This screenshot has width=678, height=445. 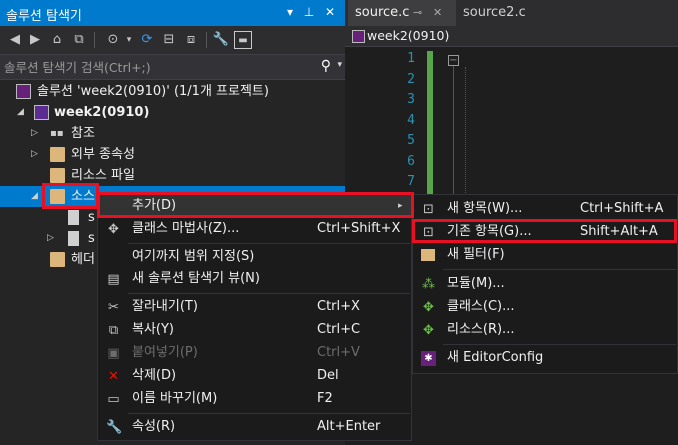 I want to click on menu-item-label: 복사(Y), so click(x=153, y=329).